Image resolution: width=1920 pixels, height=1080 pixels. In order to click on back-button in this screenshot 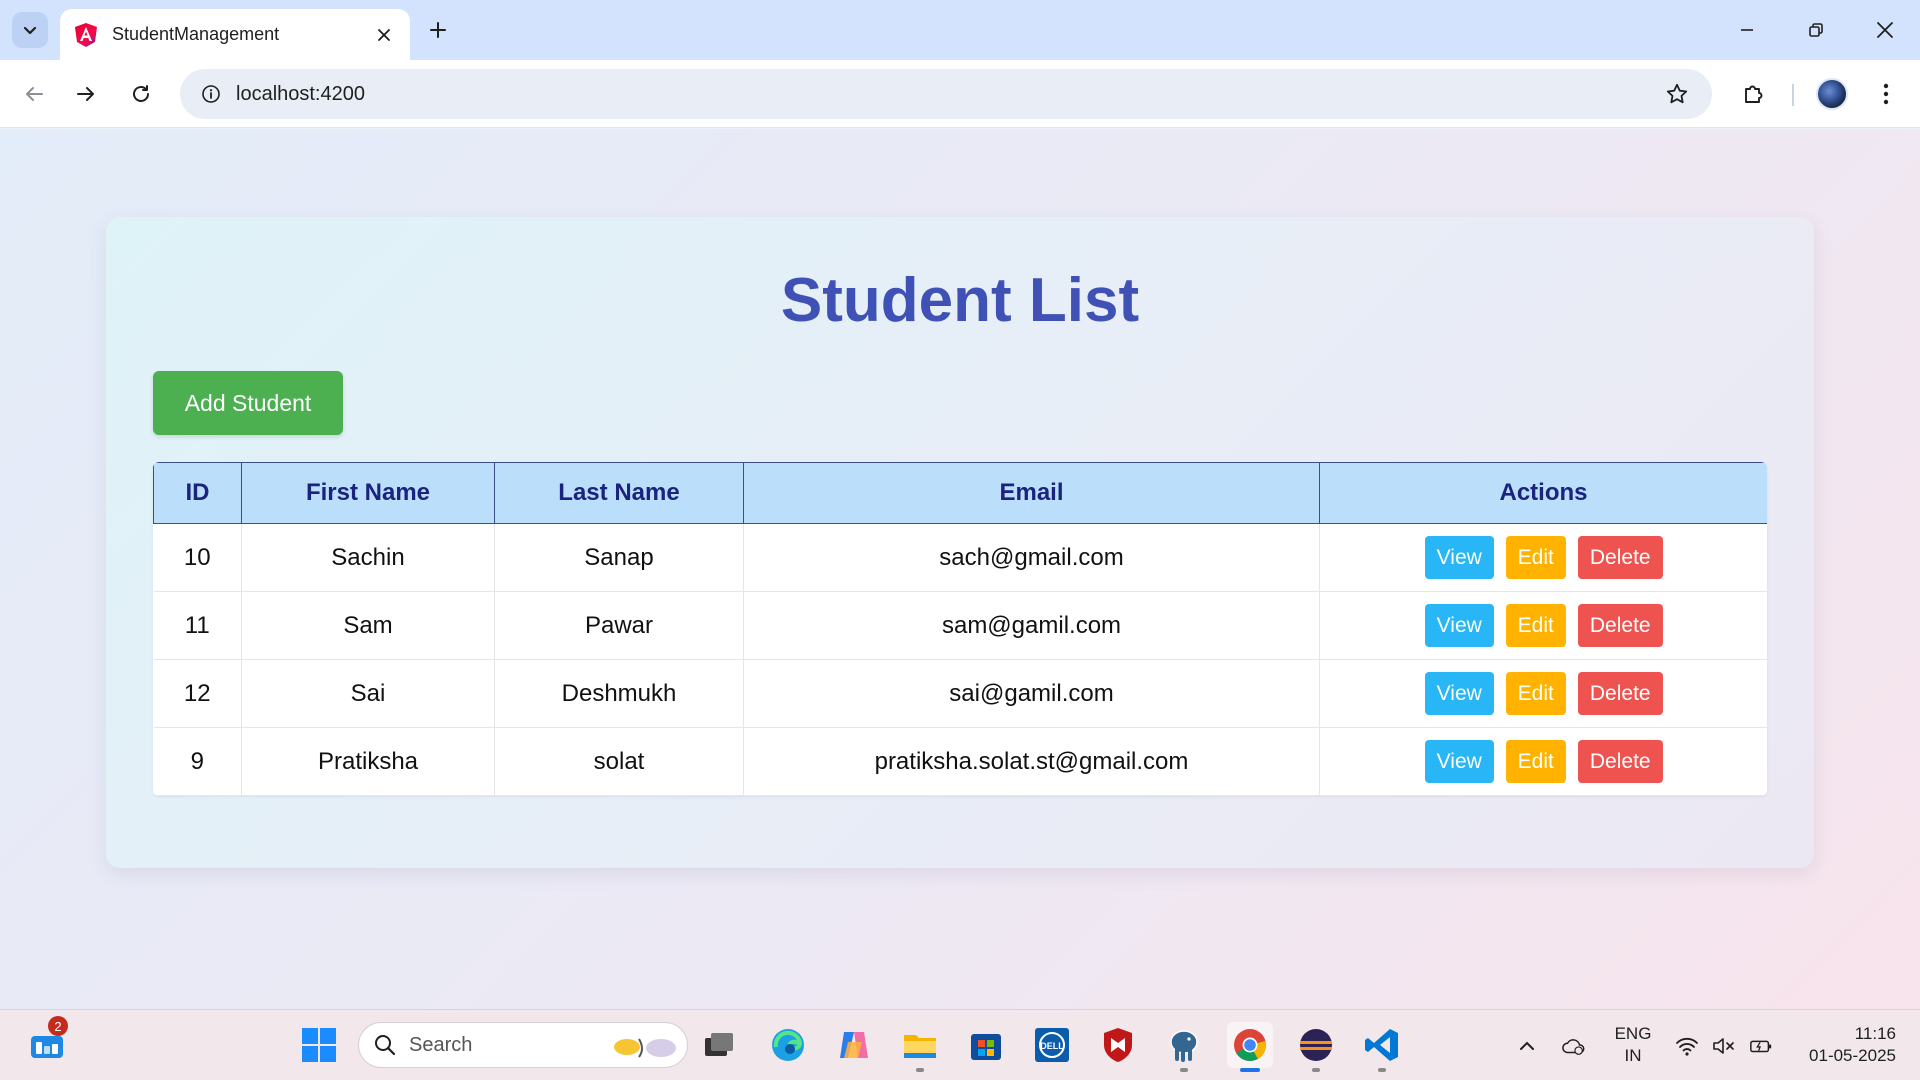, I will do `click(34, 94)`.